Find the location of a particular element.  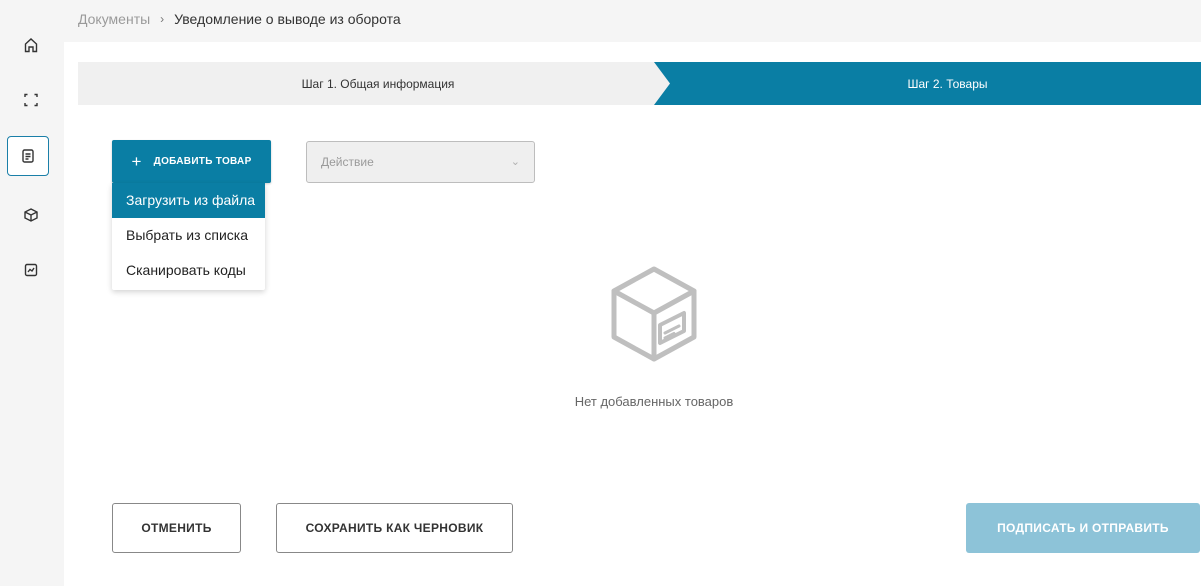

empty-box-icon is located at coordinates (654, 314).